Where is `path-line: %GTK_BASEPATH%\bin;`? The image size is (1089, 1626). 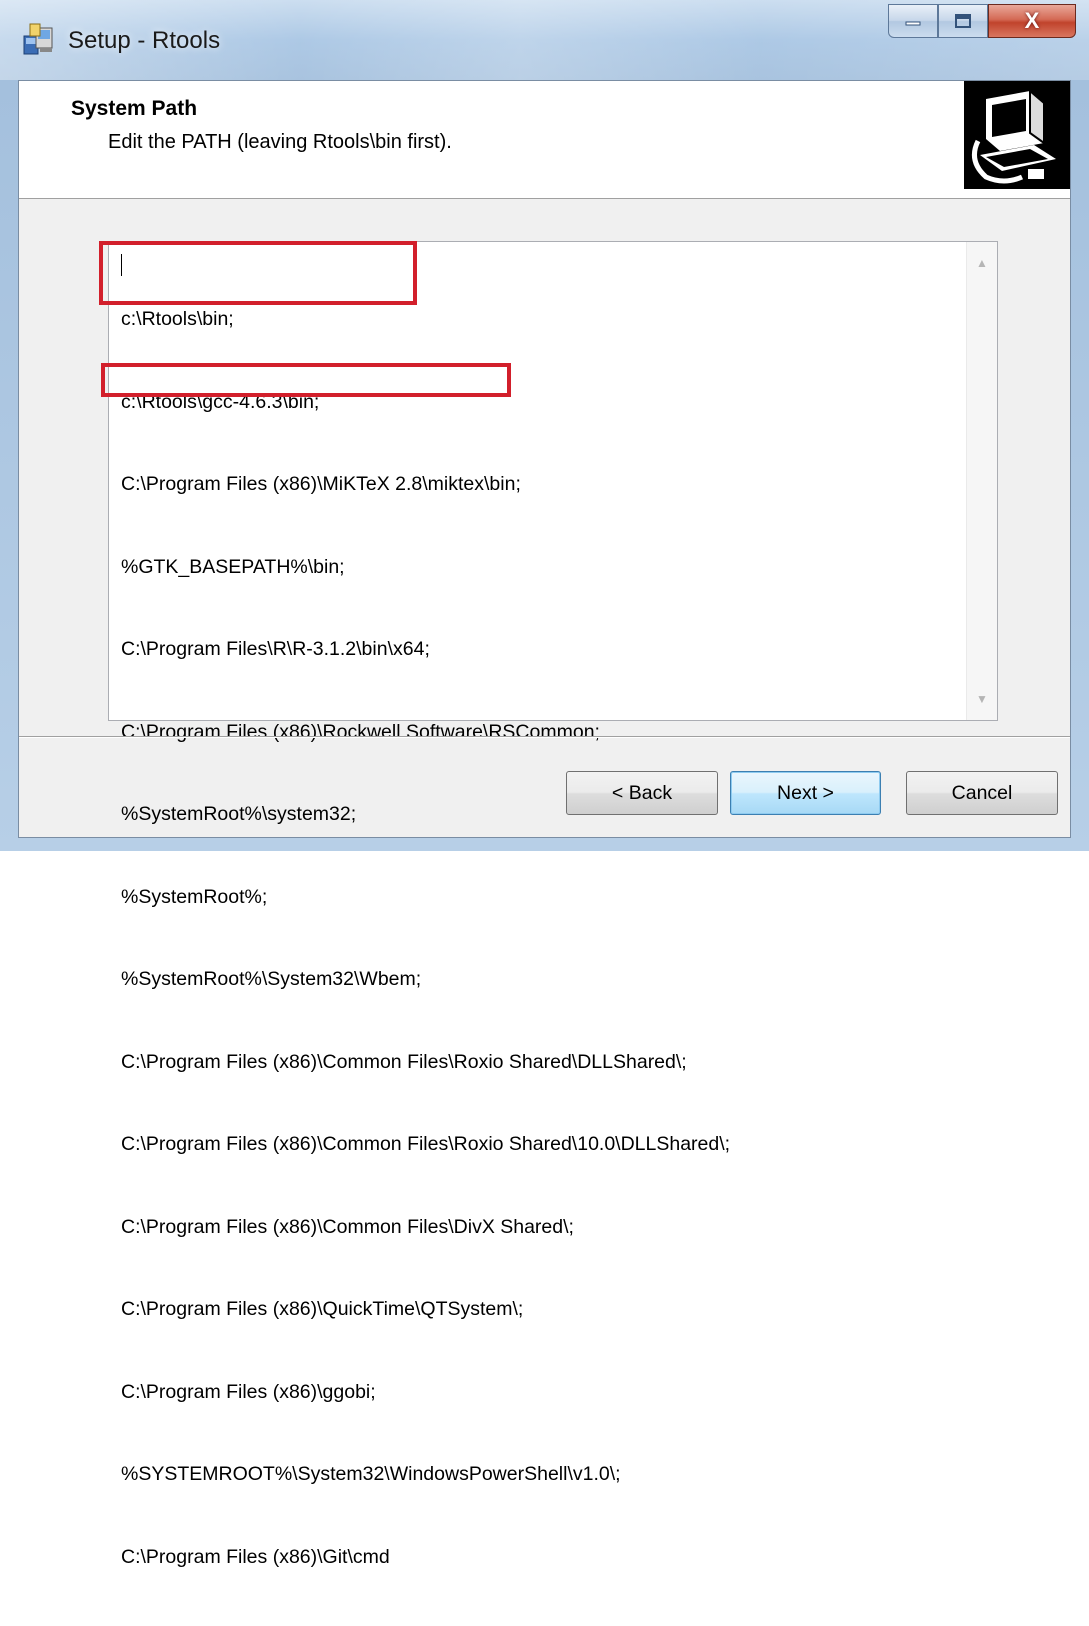
path-line: %GTK_BASEPATH%\bin; is located at coordinates (233, 566).